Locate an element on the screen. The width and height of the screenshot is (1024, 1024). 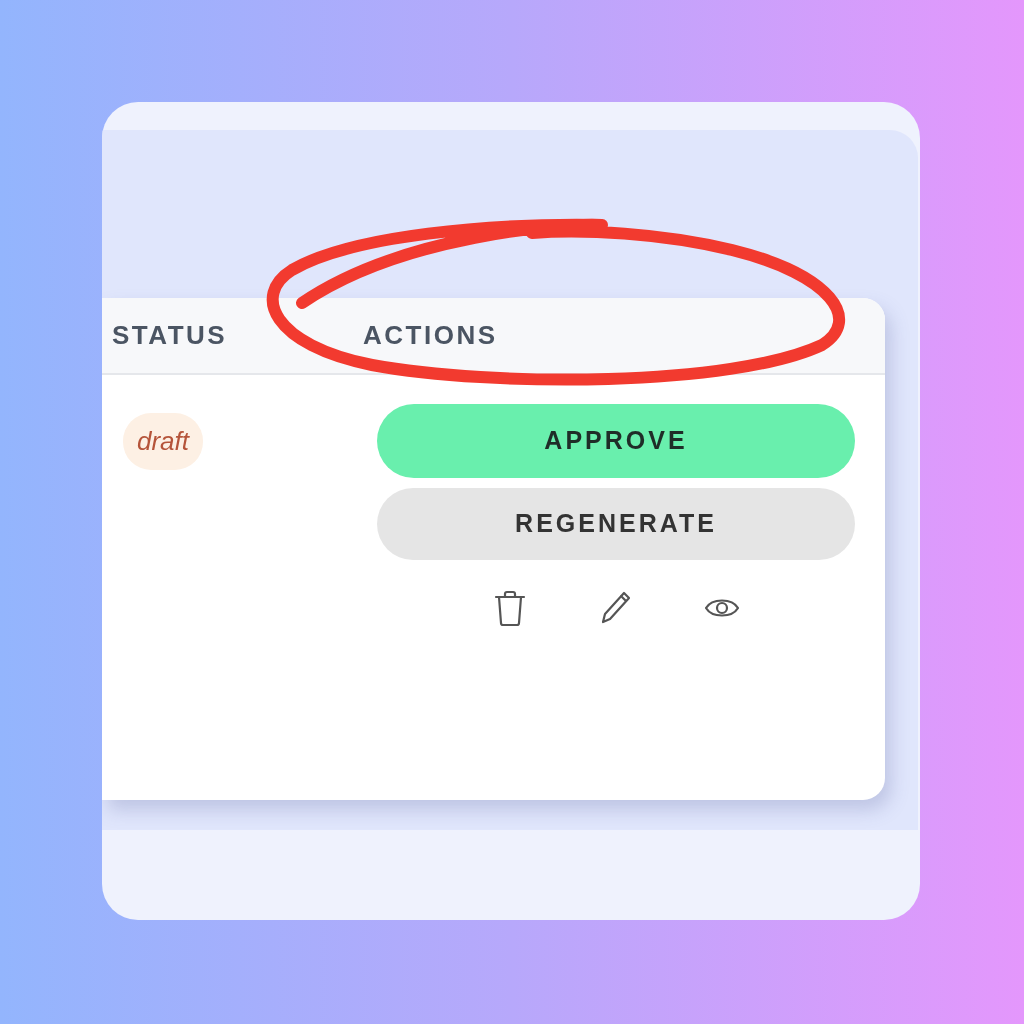
column-header: ACTIONS is located at coordinates (430, 335).